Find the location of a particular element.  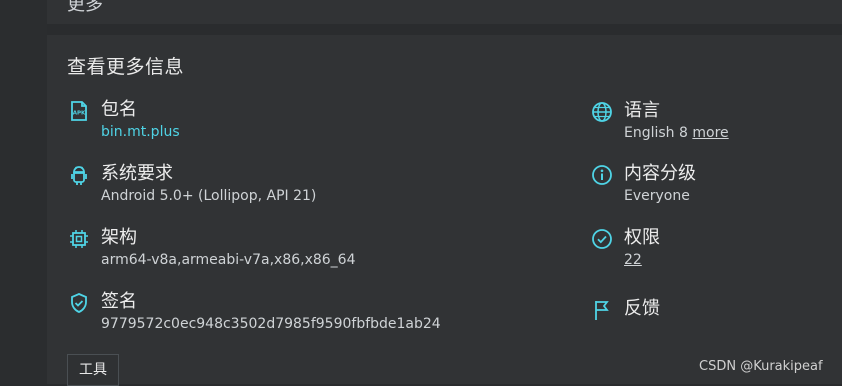

language-count: English 8 is located at coordinates (656, 133).